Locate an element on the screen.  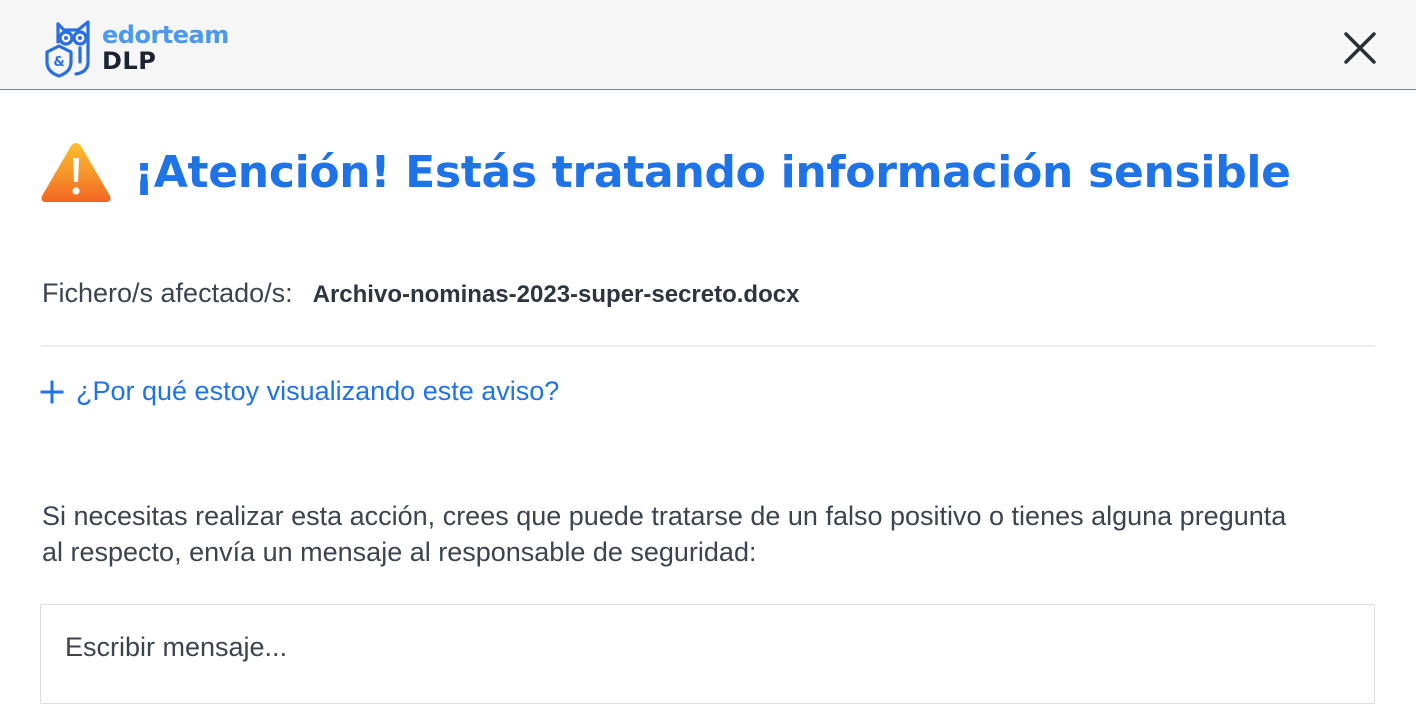
why-notice-label: ¿Por qué estoy visualizando este aviso? is located at coordinates (318, 391).